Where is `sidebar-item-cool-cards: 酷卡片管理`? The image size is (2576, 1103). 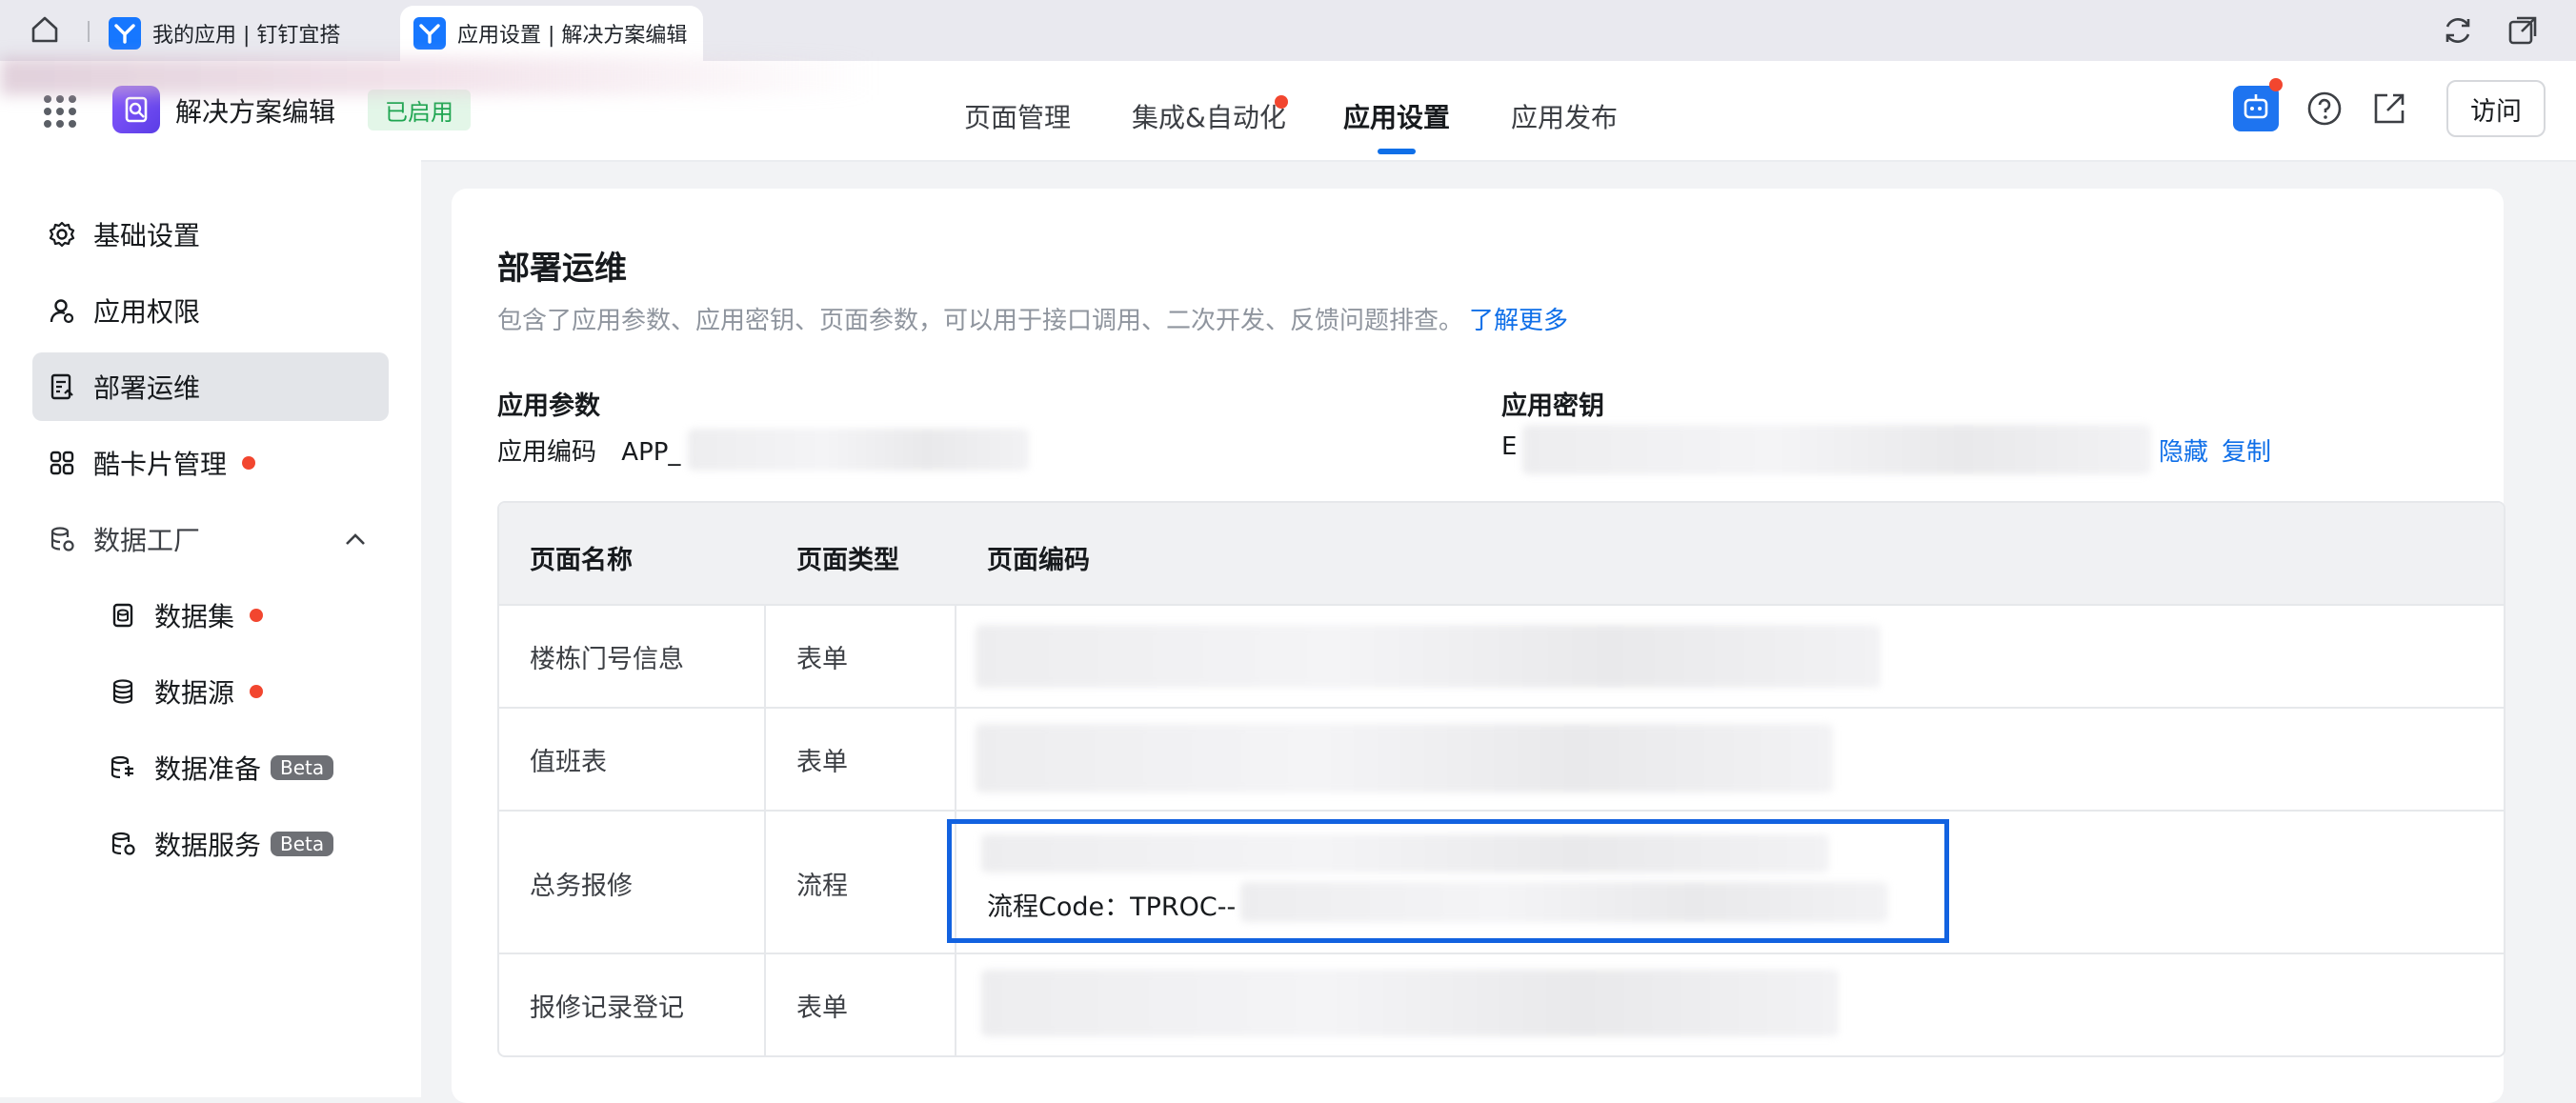
sidebar-item-cool-cards: 酷卡片管理 is located at coordinates (210, 463).